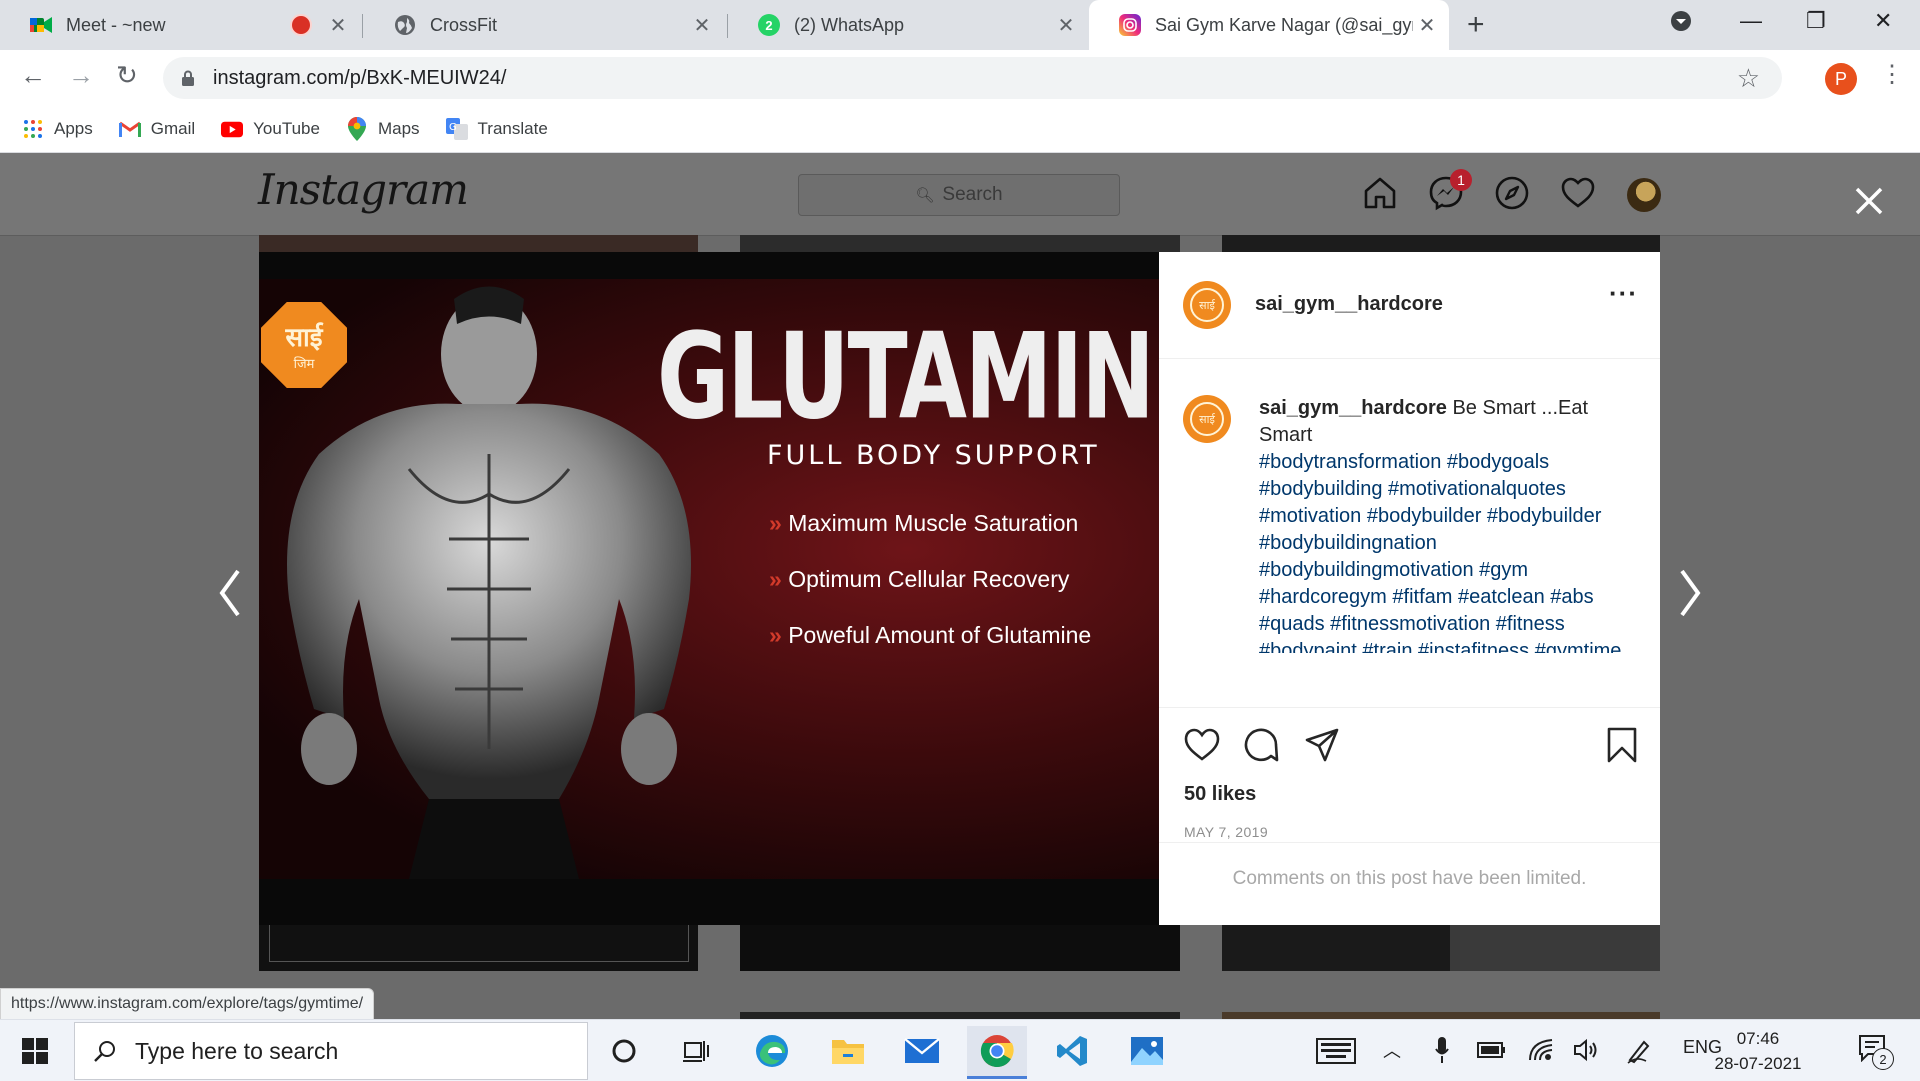  I want to click on pen-ink-icon, so click(1639, 1051).